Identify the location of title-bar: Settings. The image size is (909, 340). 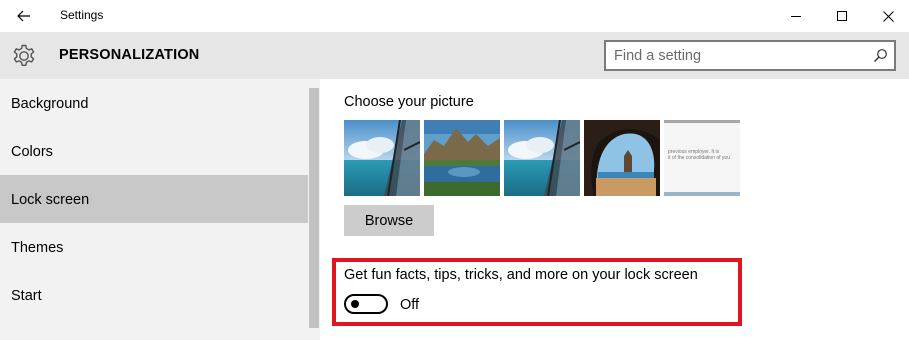
(454, 16).